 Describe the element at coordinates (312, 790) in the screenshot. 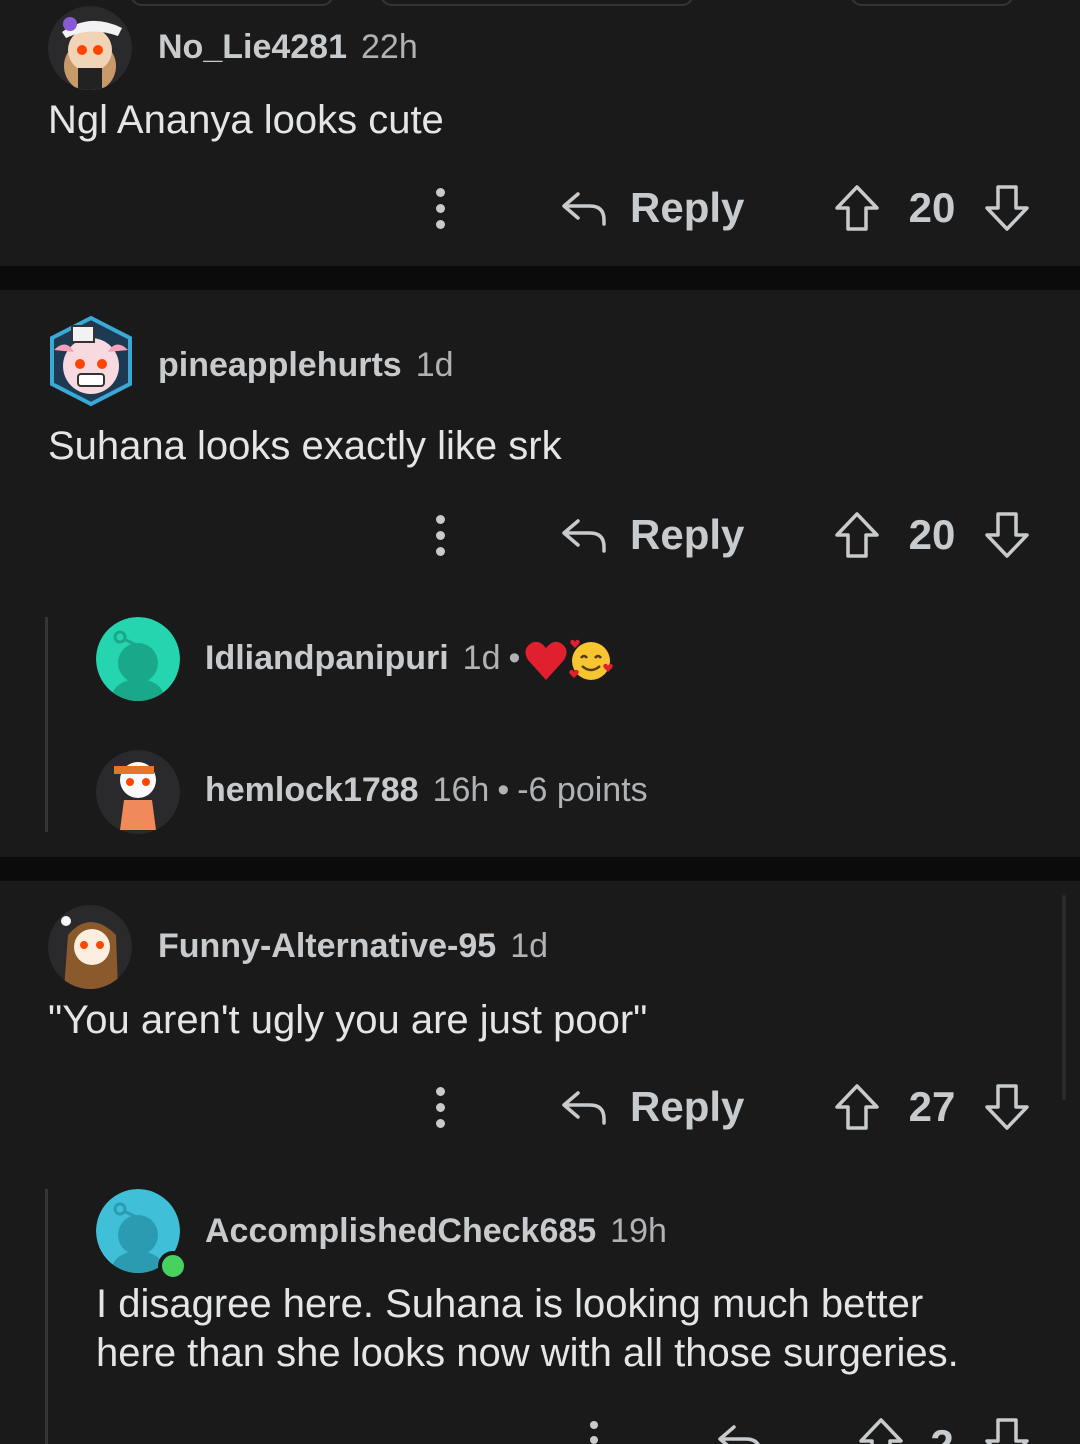

I see `username: hemlock1788` at that location.